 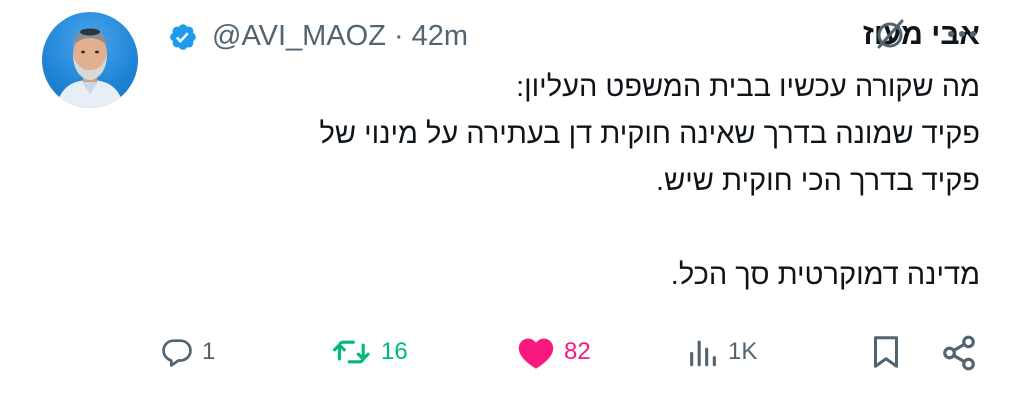 What do you see at coordinates (703, 352) in the screenshot?
I see `analytics-icon` at bounding box center [703, 352].